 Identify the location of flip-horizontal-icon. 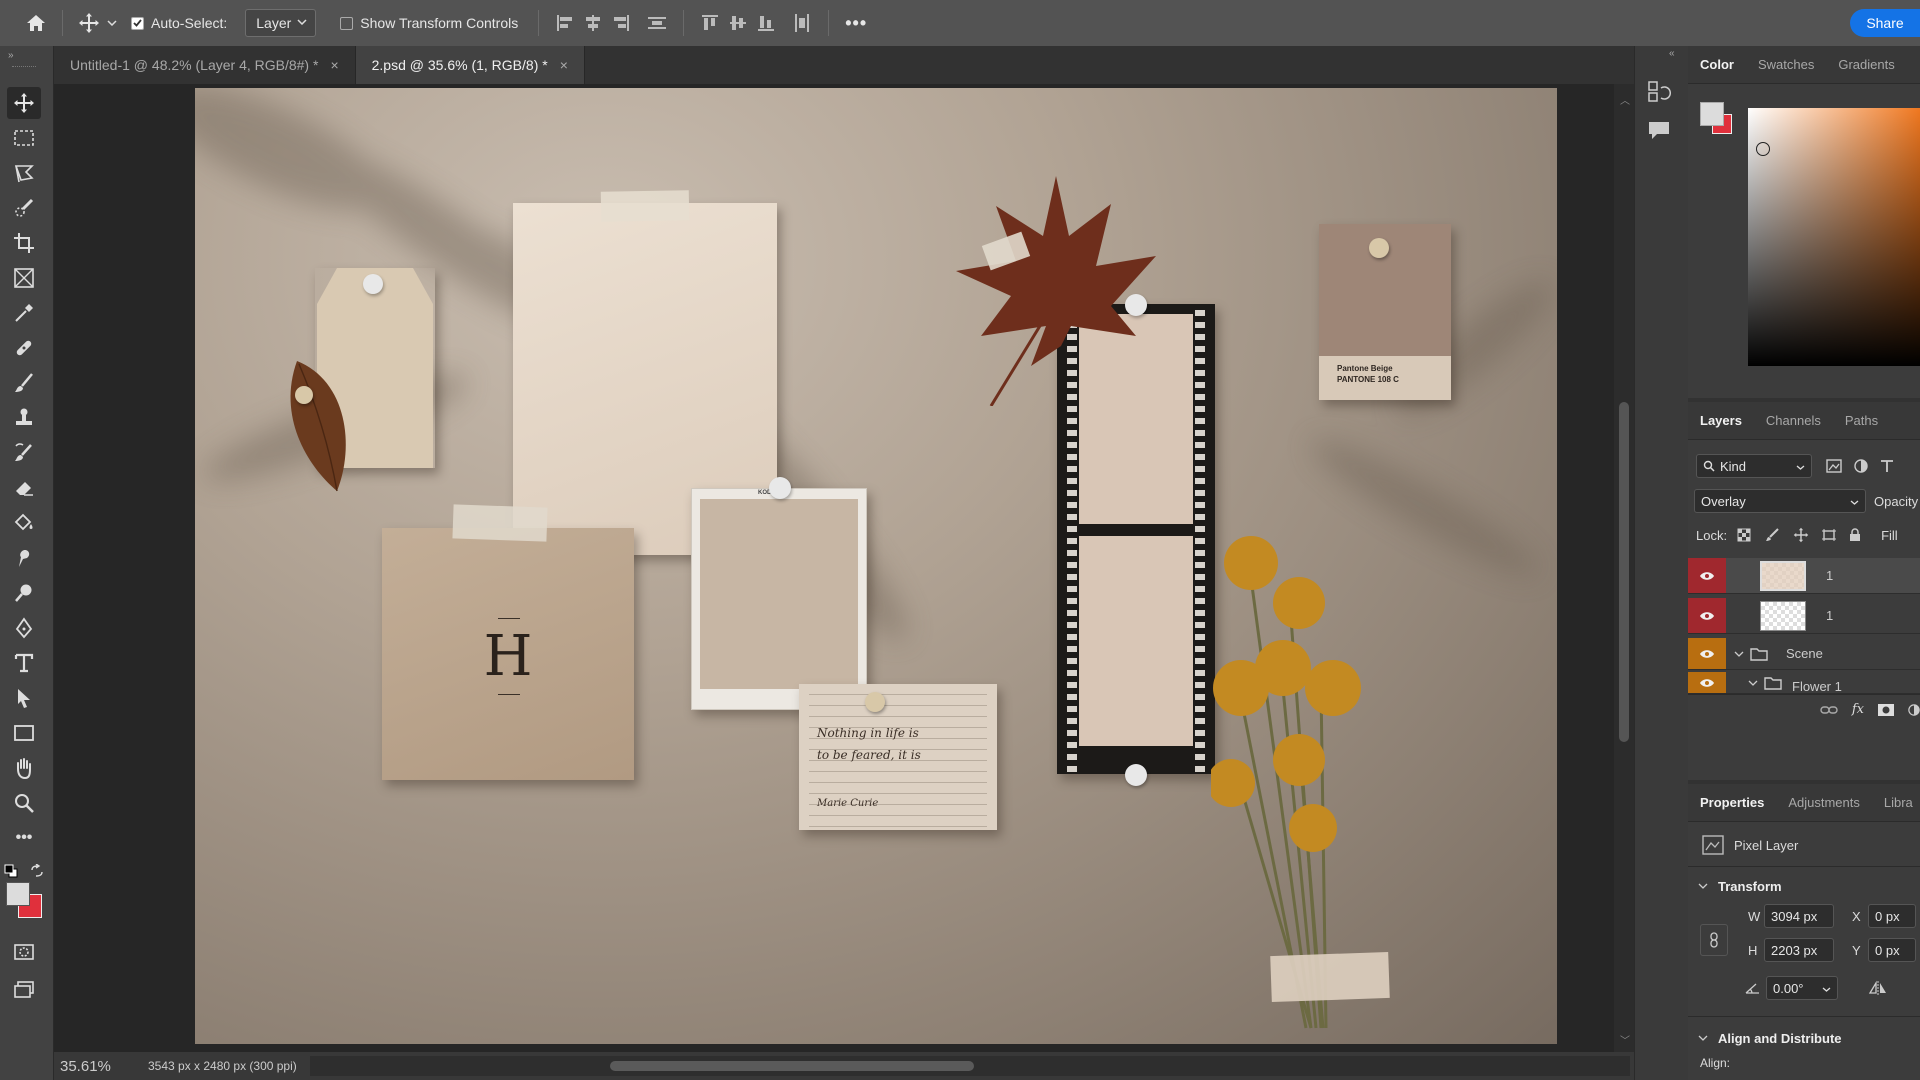
(1878, 988).